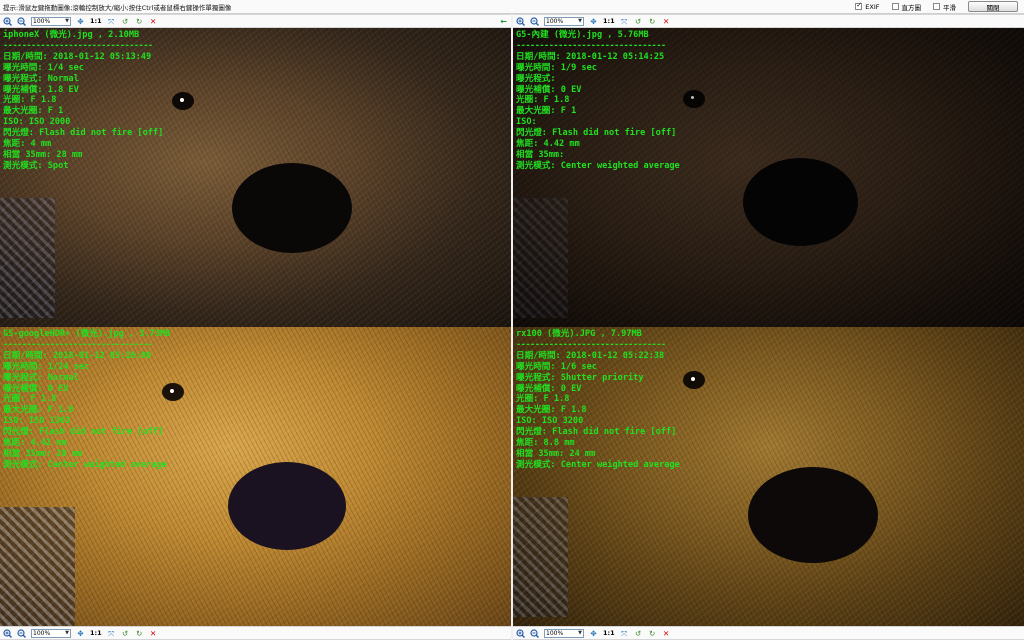 The height and width of the screenshot is (640, 1024). What do you see at coordinates (936, 6) in the screenshot?
I see `smooth-checkbox` at bounding box center [936, 6].